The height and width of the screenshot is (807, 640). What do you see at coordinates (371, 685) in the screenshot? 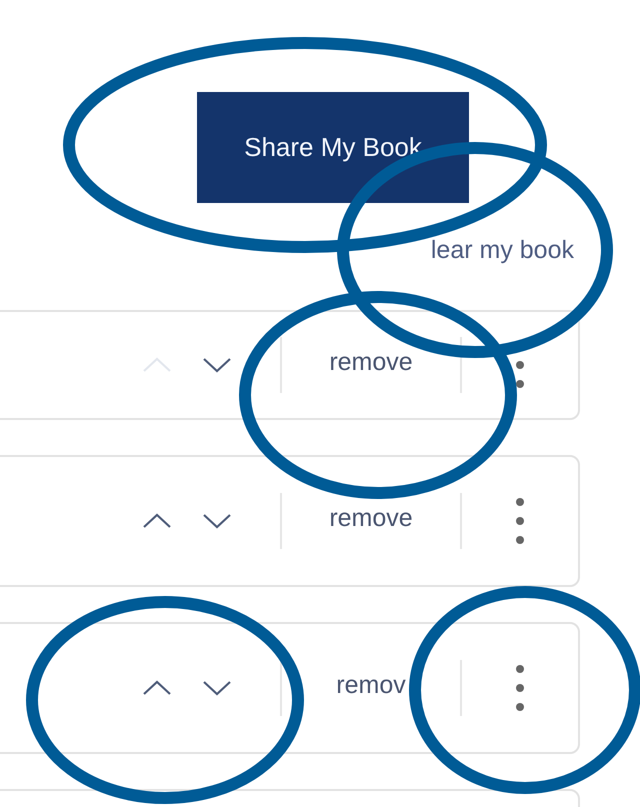
I see `remove-button: remov` at bounding box center [371, 685].